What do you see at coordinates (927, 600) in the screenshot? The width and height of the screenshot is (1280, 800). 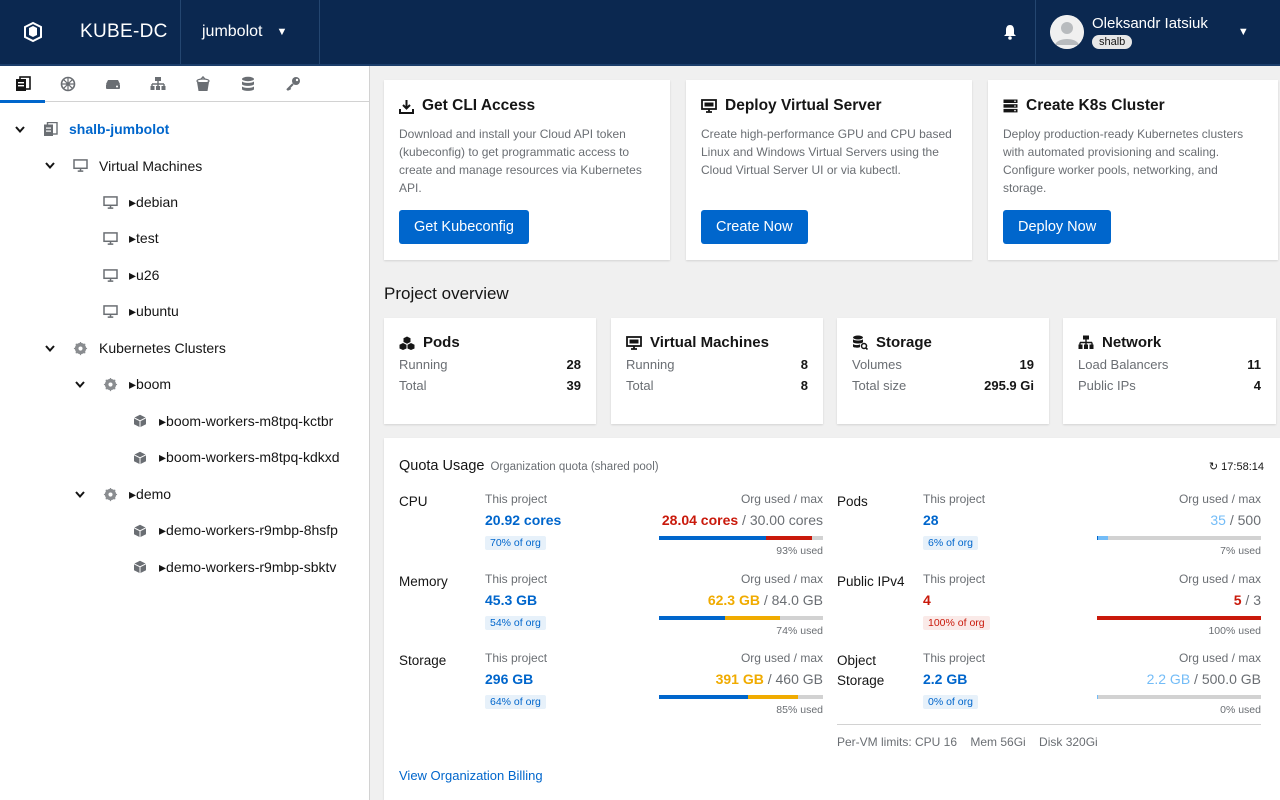 I see `this-project-value: 4` at bounding box center [927, 600].